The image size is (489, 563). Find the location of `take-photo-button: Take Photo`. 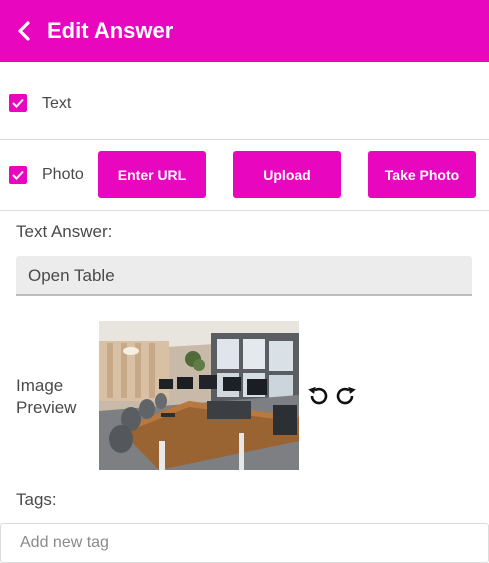

take-photo-button: Take Photo is located at coordinates (422, 174).